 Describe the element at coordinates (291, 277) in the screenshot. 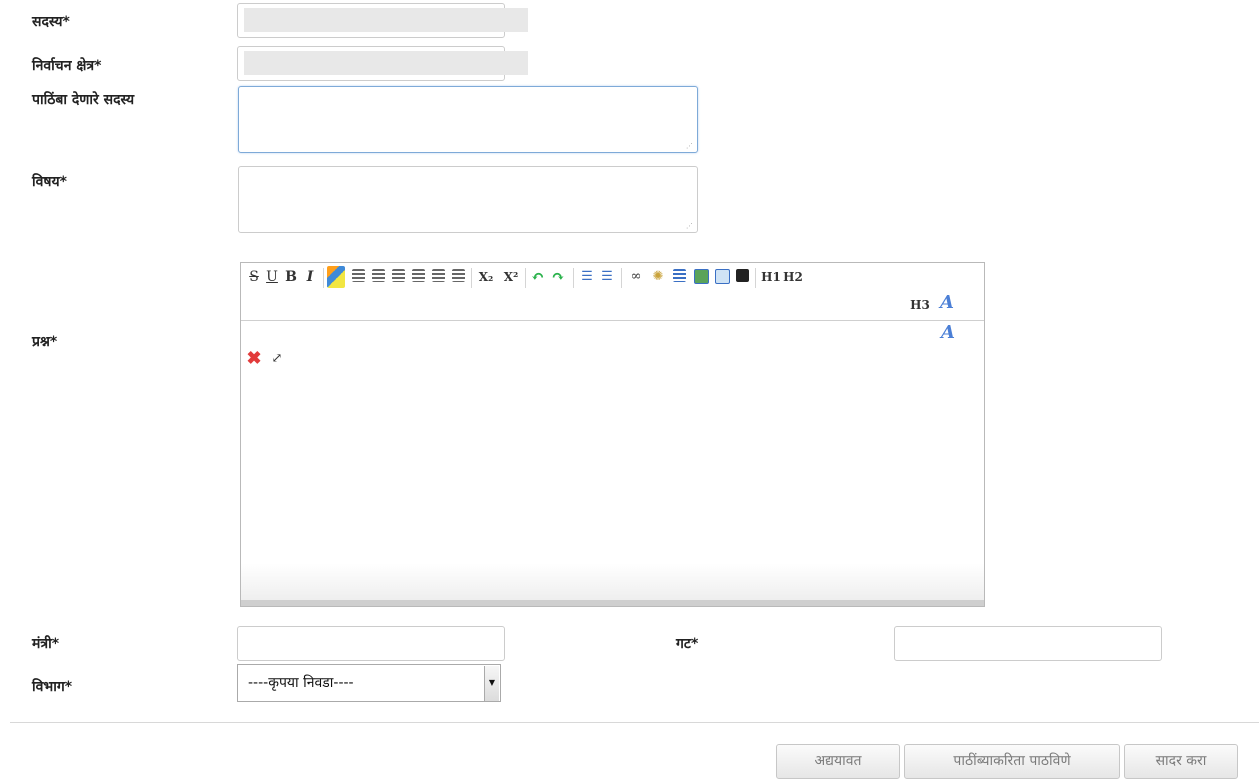

I see `bold-button: B` at that location.